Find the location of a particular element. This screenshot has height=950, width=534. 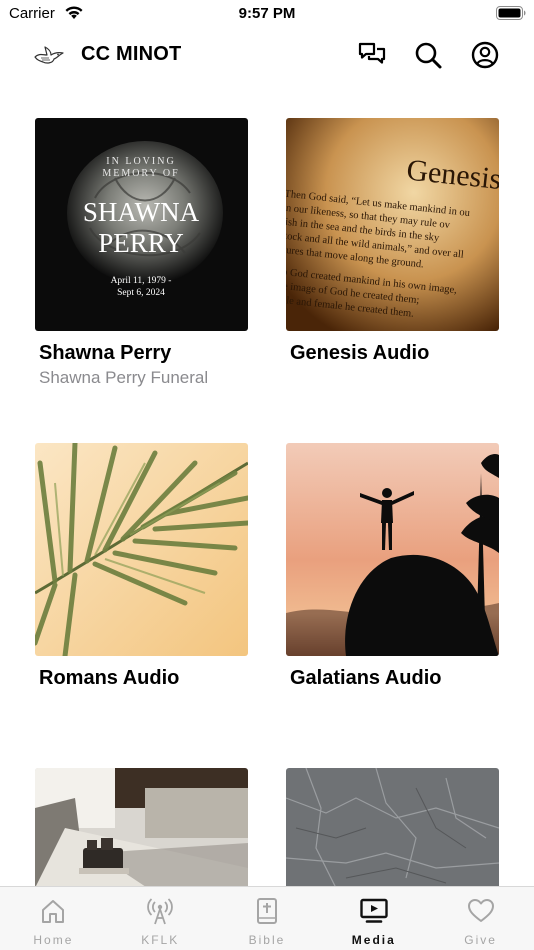

media-card-romans-audio: Romans Audio is located at coordinates (141, 568).